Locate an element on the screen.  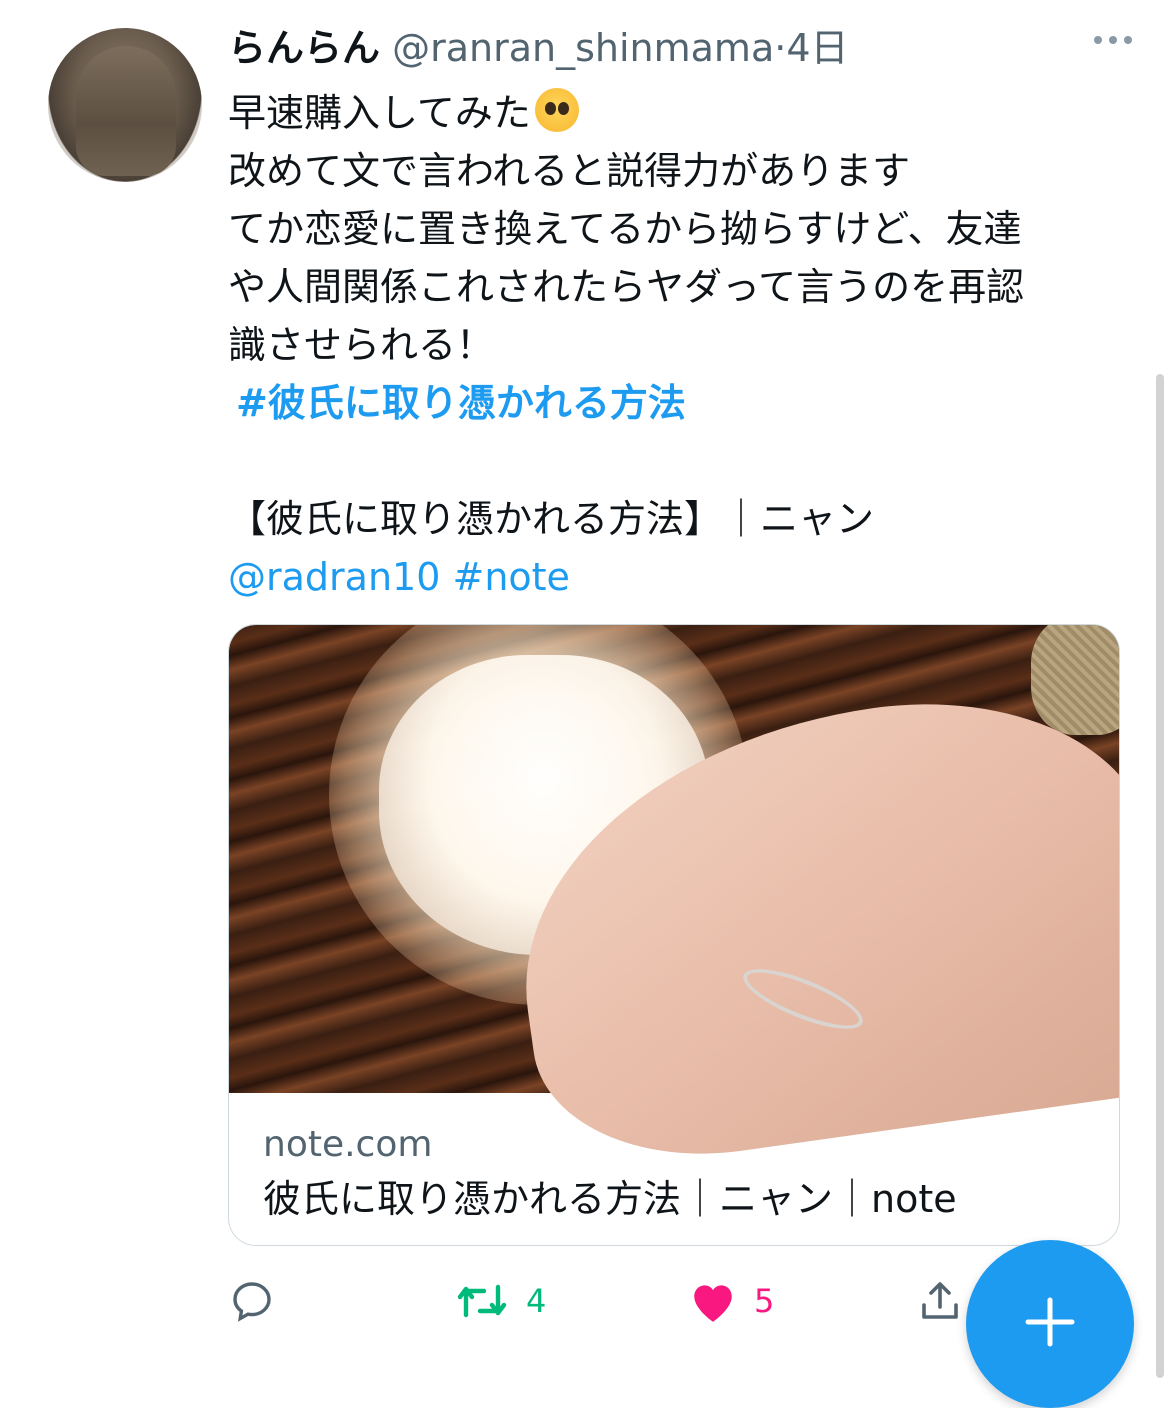
tweet-line: や人間関係これされたらヤダって言うのを再認 is located at coordinates (626, 287).